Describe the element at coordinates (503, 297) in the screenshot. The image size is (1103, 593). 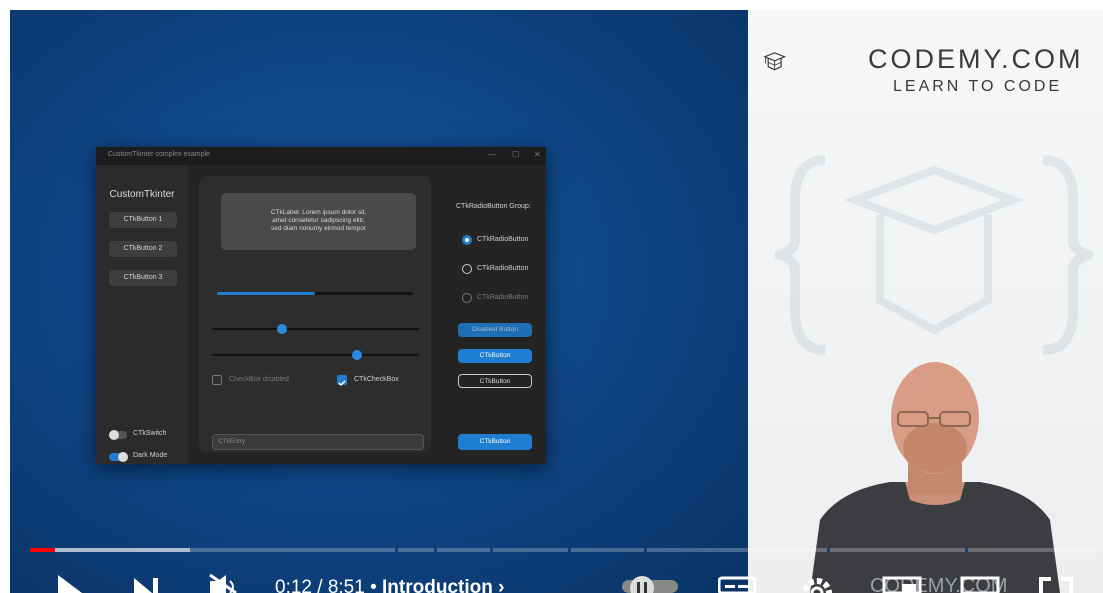
I see `radio-button-3-label: CTkRadioButton` at that location.